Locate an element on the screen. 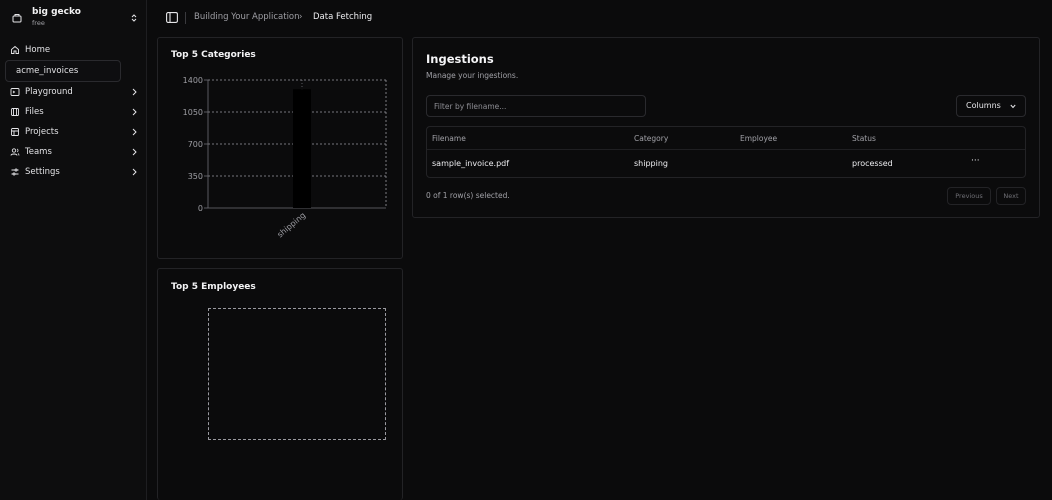 Image resolution: width=1052 pixels, height=500 pixels. settings-icon is located at coordinates (15, 172).